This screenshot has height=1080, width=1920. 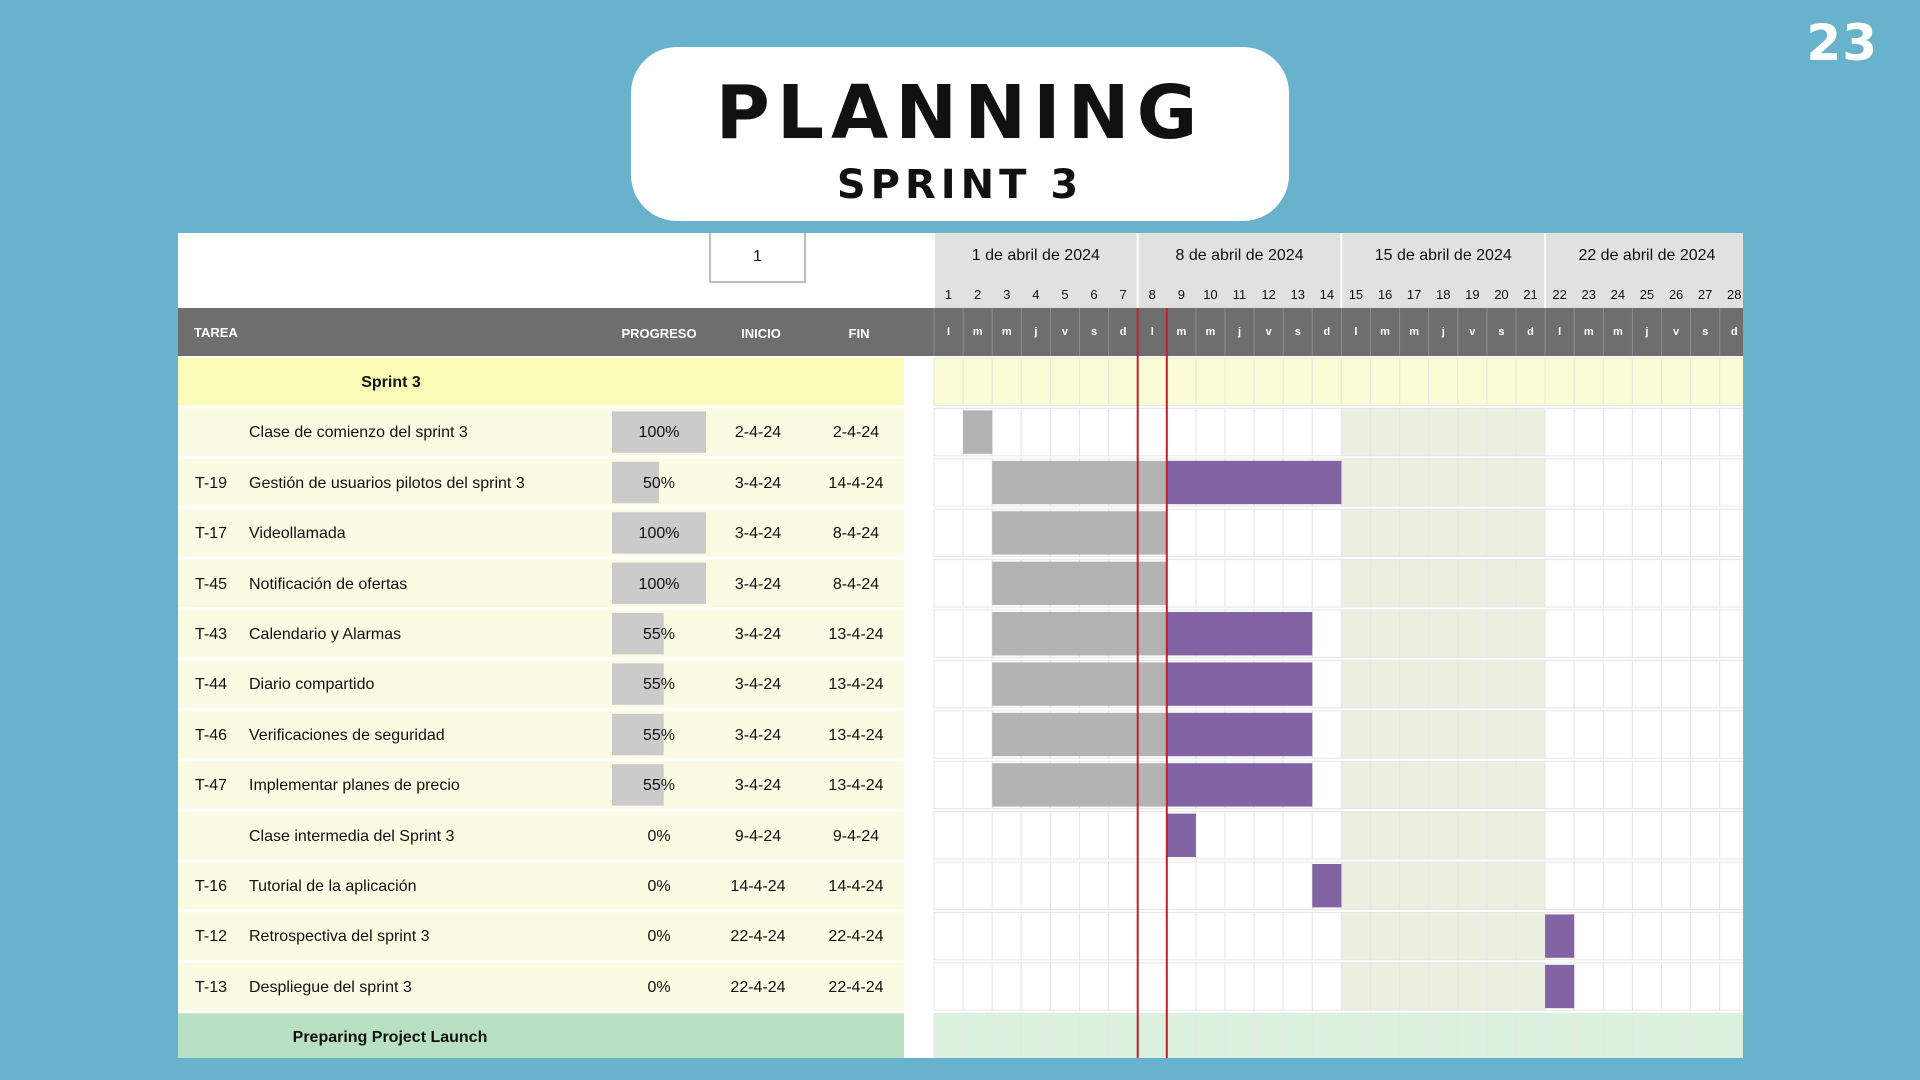 What do you see at coordinates (758, 937) in the screenshot?
I see `task-start: 22-4-24` at bounding box center [758, 937].